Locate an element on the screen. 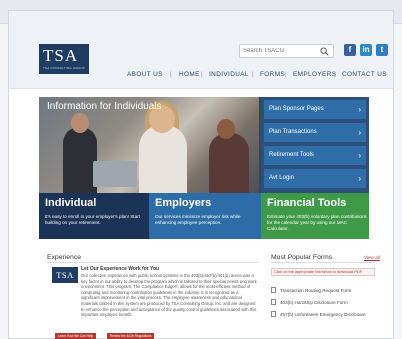 The width and height of the screenshot is (402, 339). laptop-image is located at coordinates (115, 174).